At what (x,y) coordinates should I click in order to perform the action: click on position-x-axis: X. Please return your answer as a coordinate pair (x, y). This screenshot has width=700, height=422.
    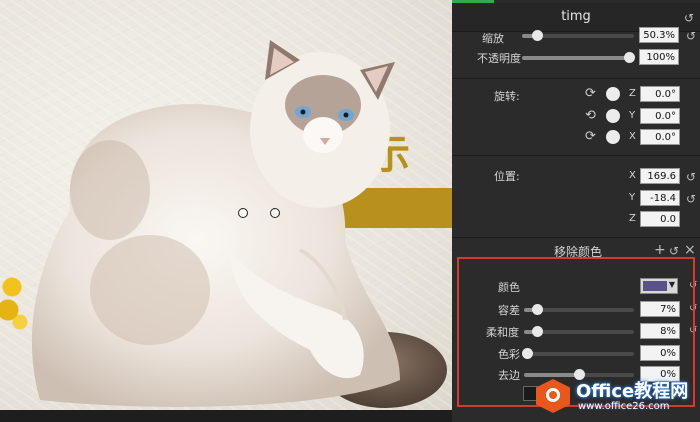
    Looking at the image, I should click on (632, 175).